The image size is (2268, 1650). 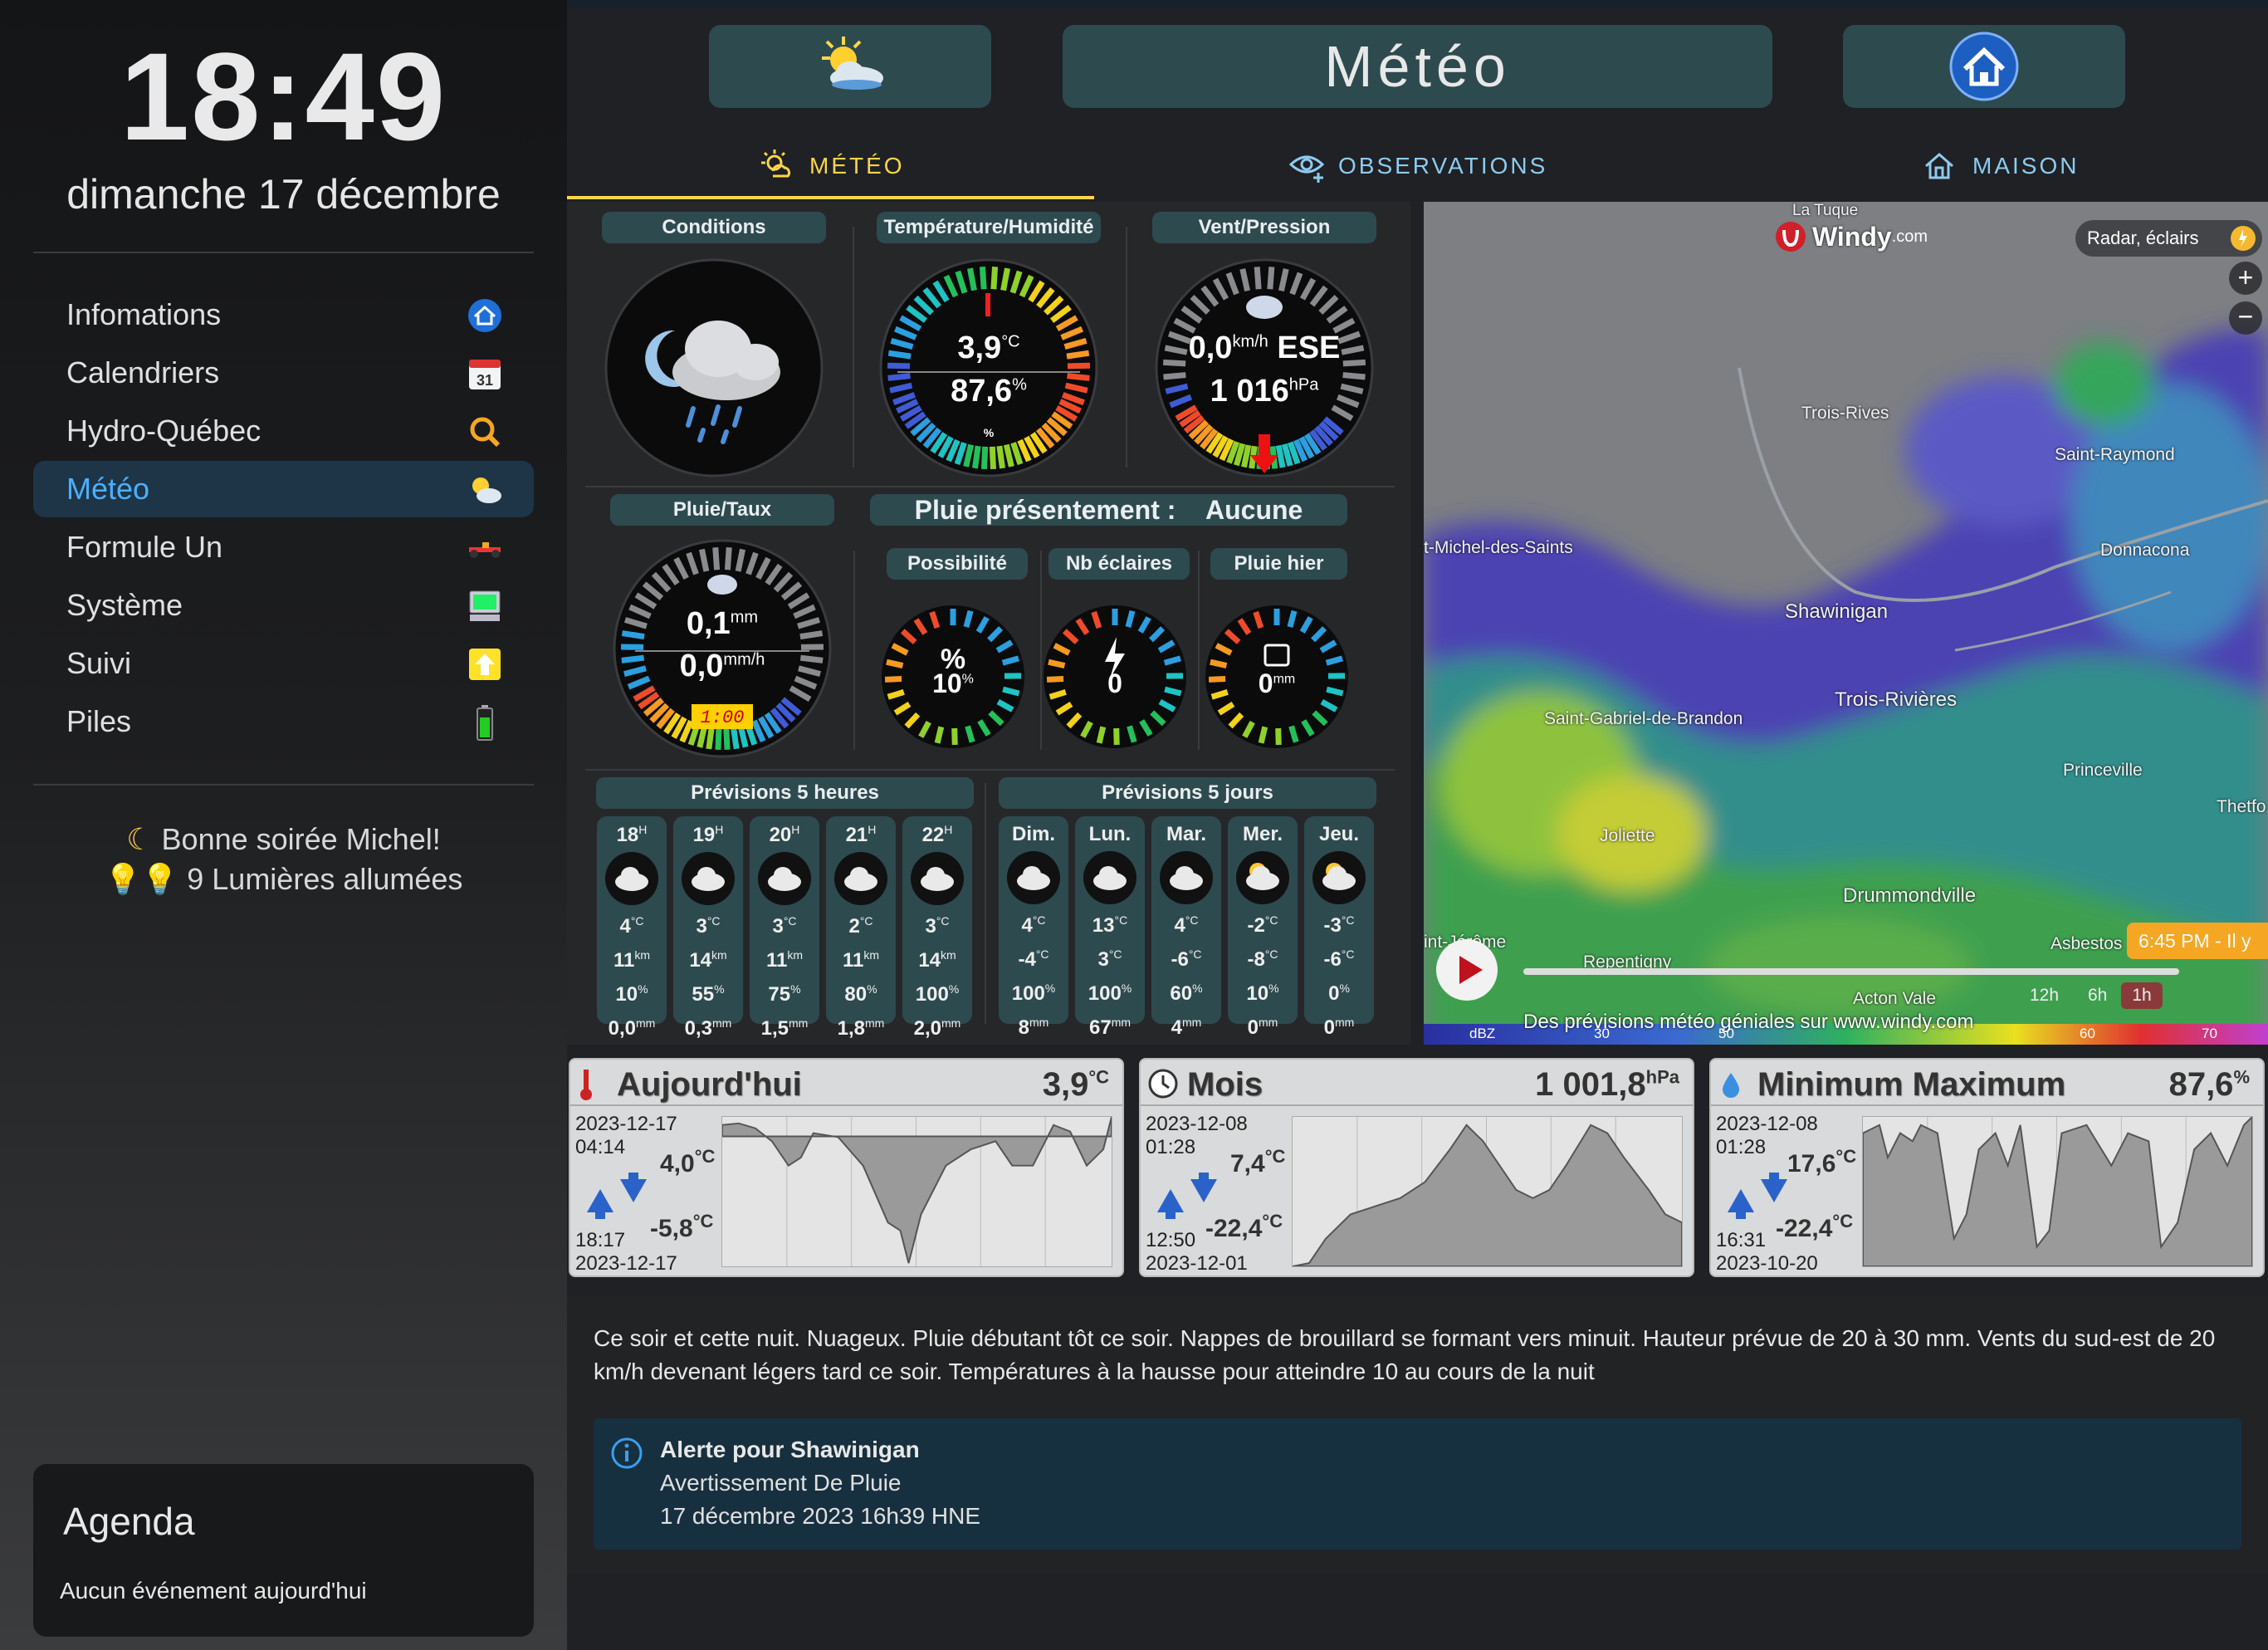 I want to click on nav-item-systeme: Système, so click(x=283, y=606).